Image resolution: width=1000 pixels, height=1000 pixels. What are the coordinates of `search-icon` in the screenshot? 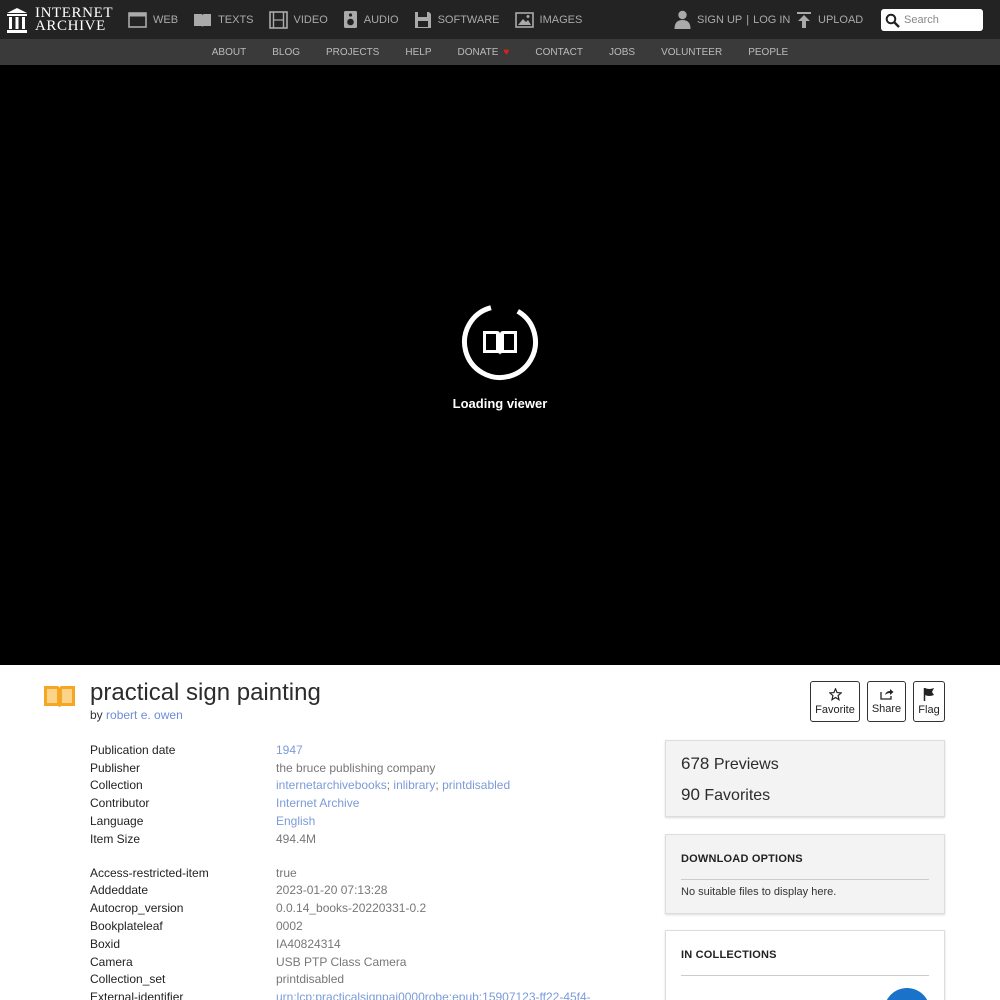 It's located at (892, 20).